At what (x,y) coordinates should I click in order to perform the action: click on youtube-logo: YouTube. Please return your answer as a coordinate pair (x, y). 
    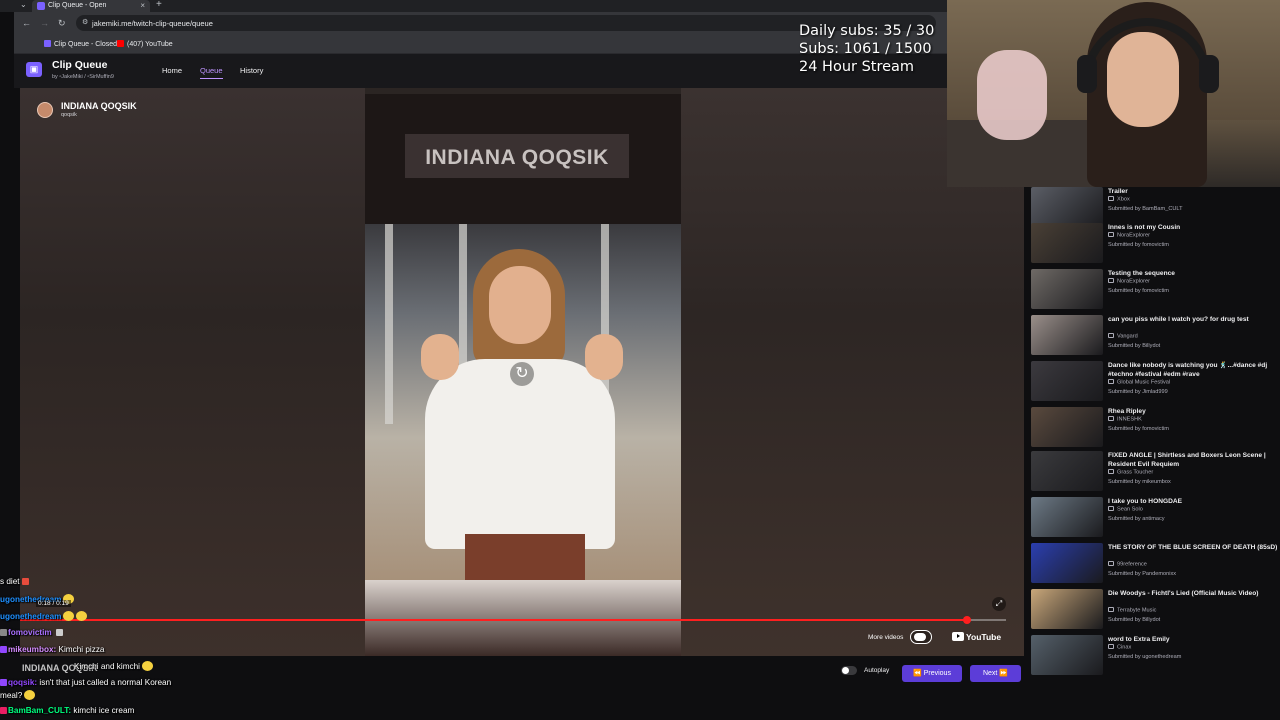
    Looking at the image, I should click on (976, 637).